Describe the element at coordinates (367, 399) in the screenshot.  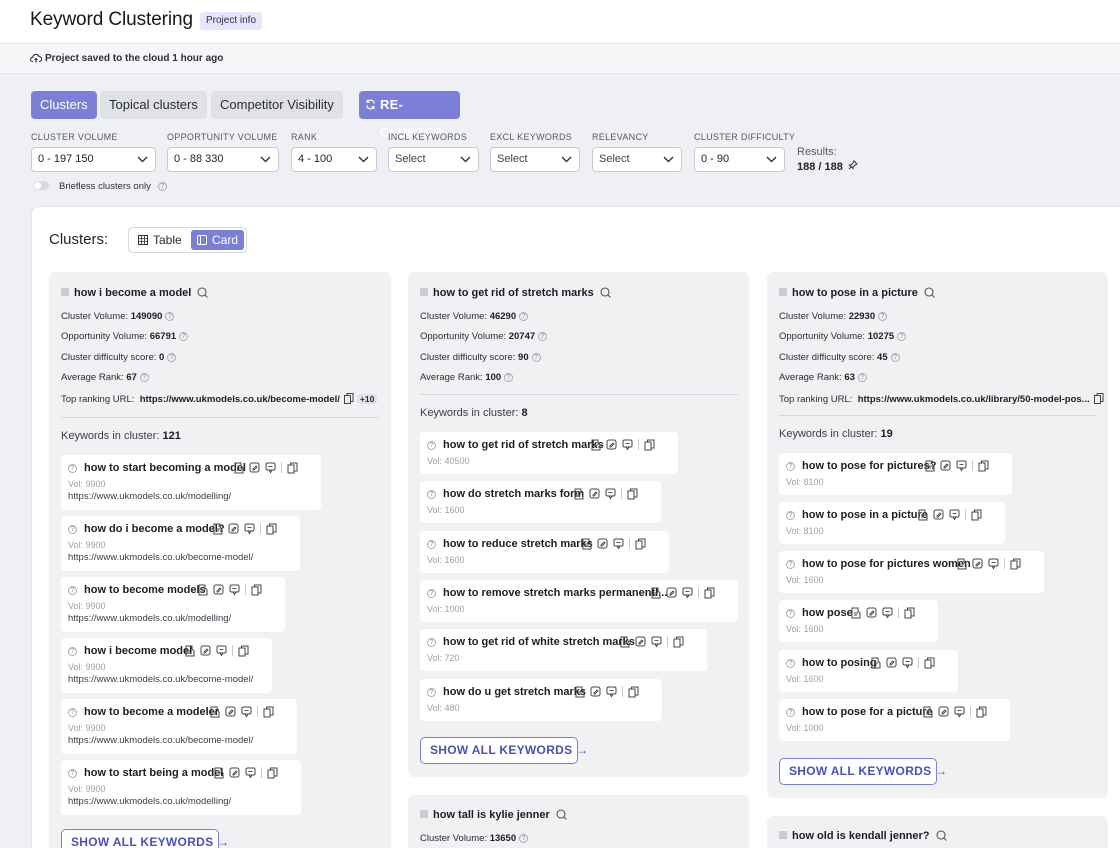
I see `more-urls-badge: +10` at that location.